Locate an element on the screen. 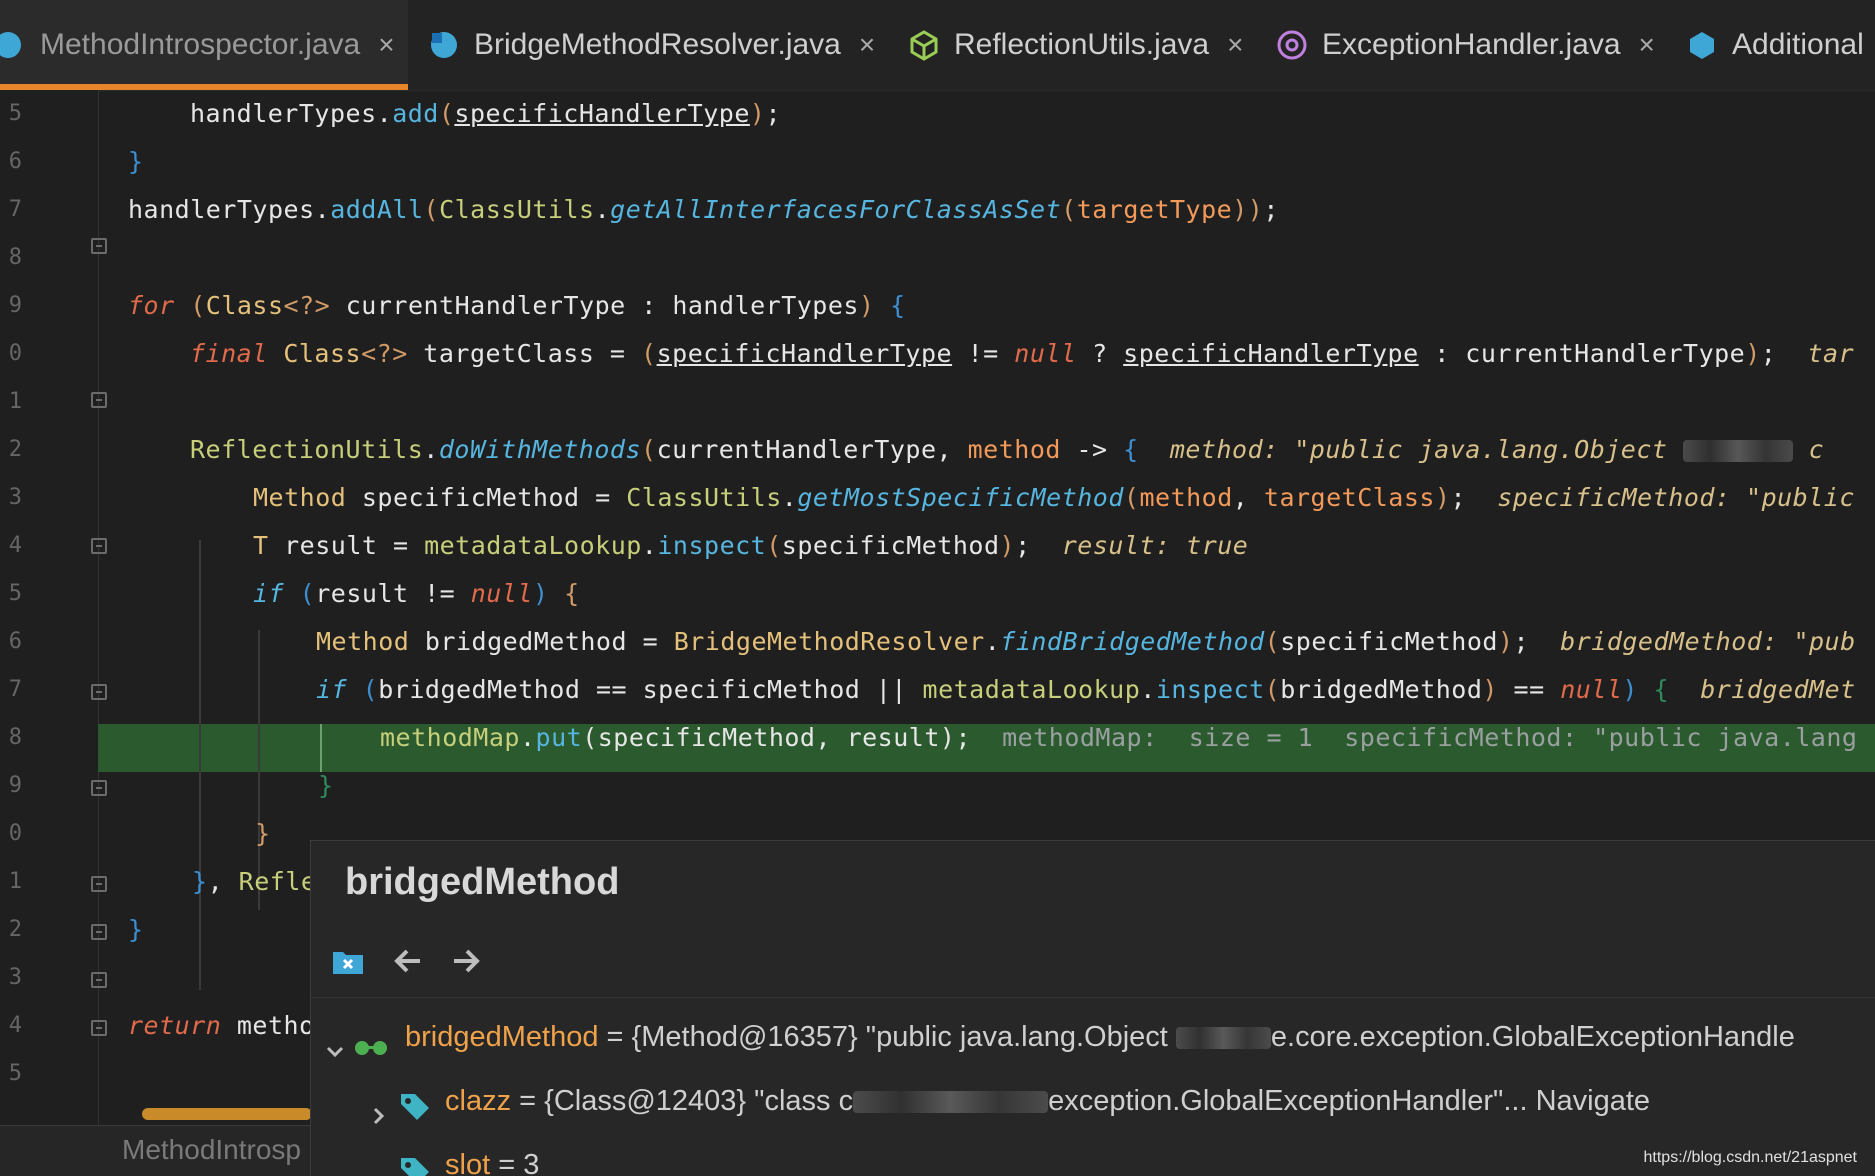  token: : currentHandlerType is located at coordinates (1582, 353).